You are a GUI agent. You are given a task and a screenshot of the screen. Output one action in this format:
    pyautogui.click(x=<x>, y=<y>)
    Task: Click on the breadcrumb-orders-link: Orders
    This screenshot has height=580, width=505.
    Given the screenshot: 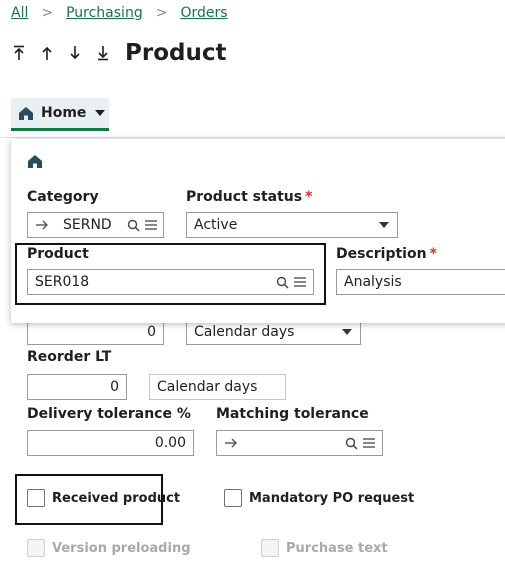 What is the action you would take?
    pyautogui.click(x=203, y=13)
    